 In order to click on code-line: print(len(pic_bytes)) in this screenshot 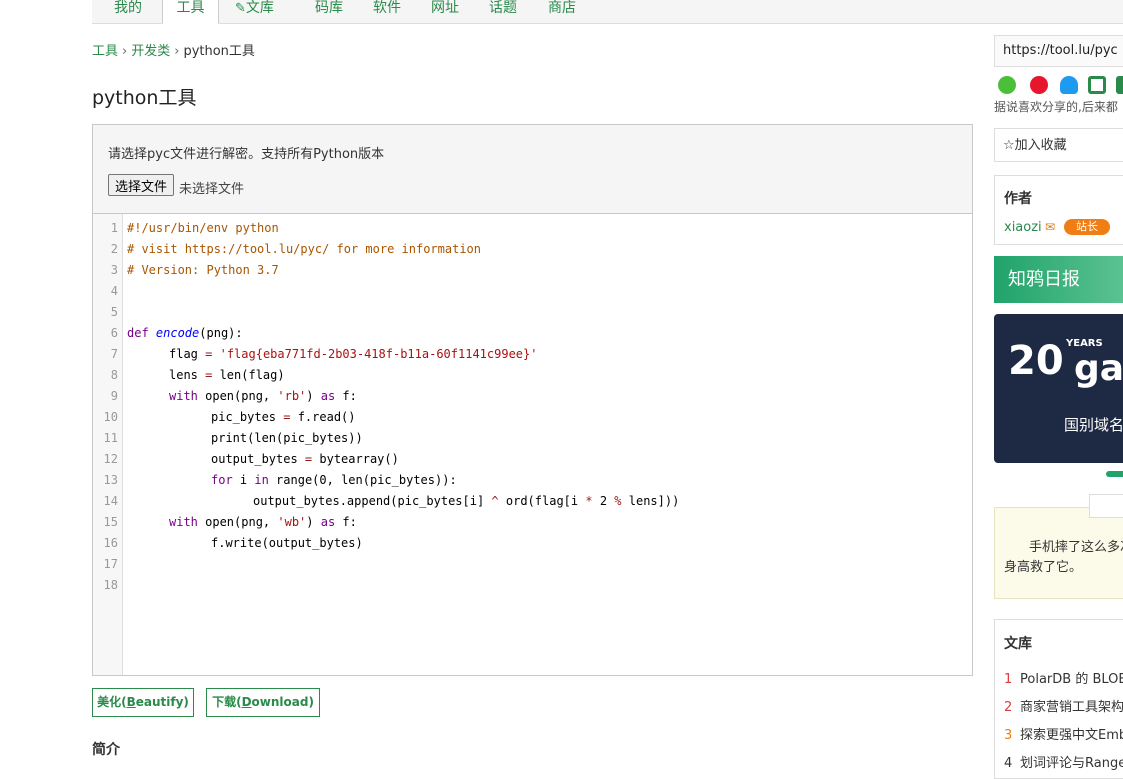, I will do `click(287, 438)`.